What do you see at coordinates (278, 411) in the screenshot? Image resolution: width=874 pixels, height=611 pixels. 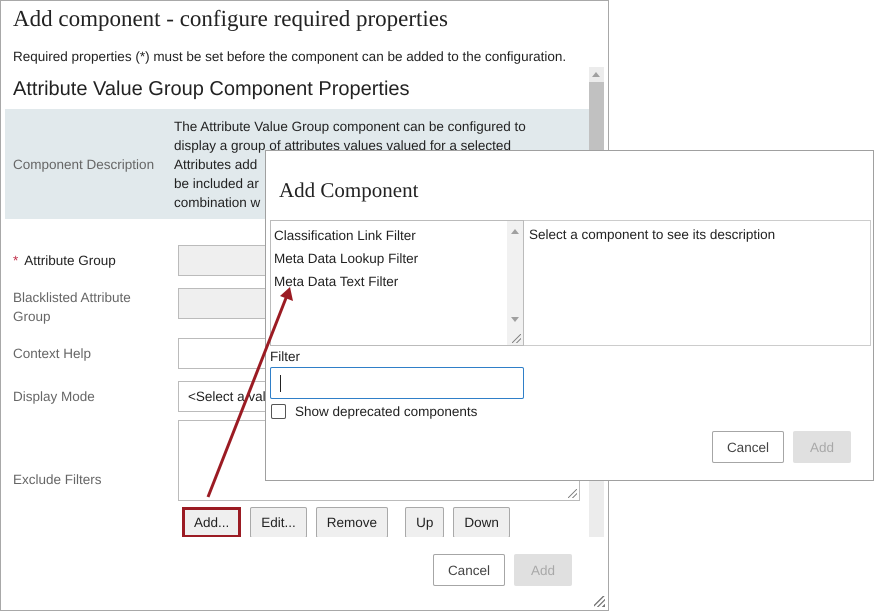 I see `checkbox` at bounding box center [278, 411].